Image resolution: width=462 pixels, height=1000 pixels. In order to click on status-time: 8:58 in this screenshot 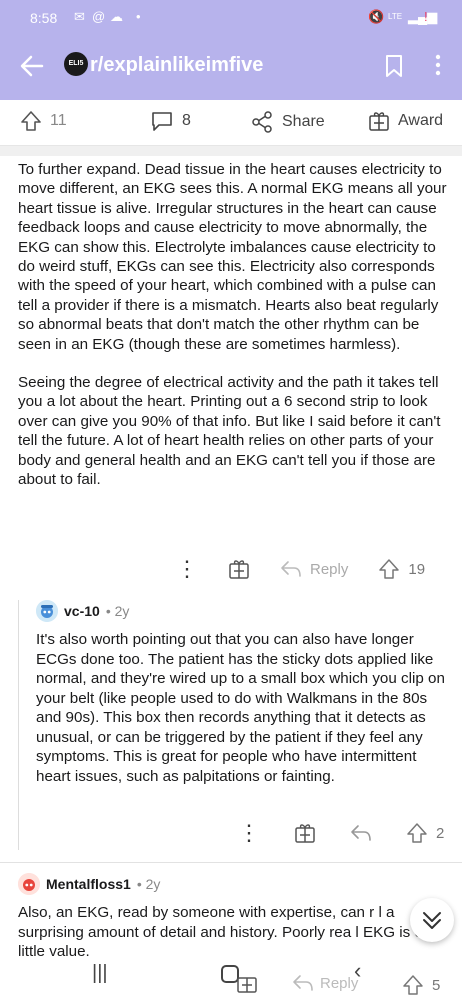, I will do `click(44, 18)`.